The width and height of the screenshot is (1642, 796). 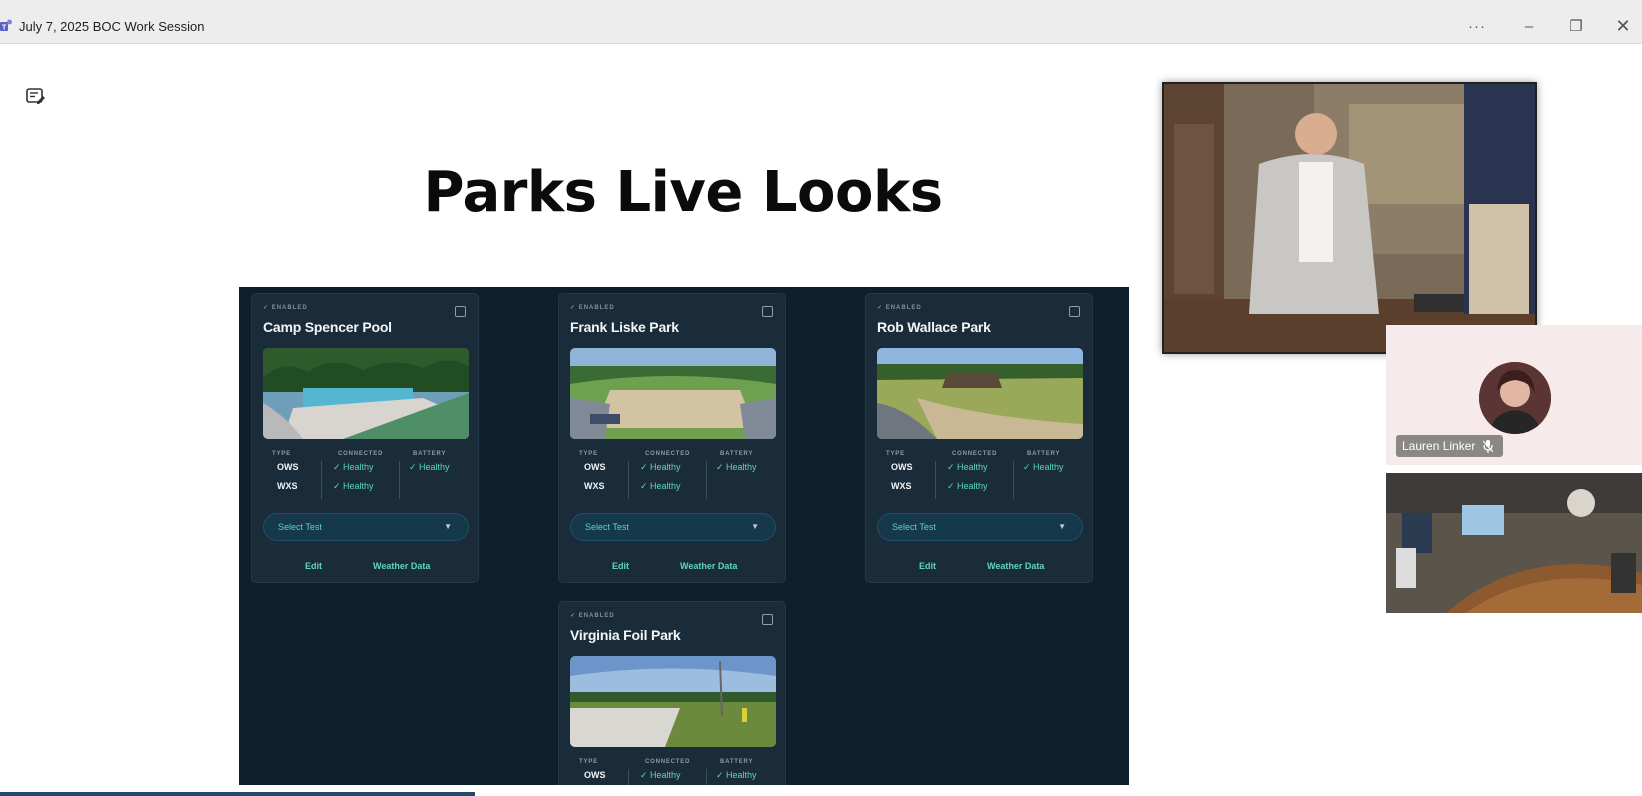 What do you see at coordinates (1477, 26) in the screenshot?
I see `more-options-button: ···` at bounding box center [1477, 26].